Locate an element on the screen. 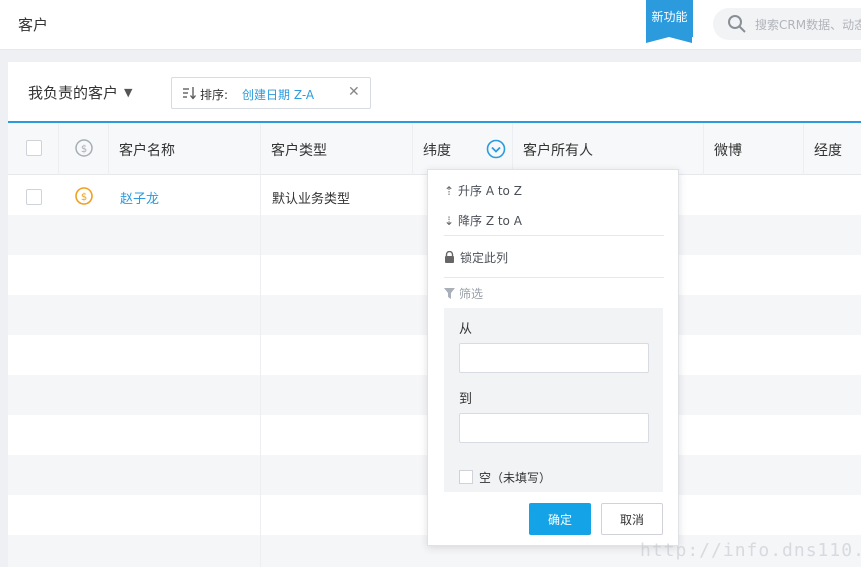 Image resolution: width=861 pixels, height=567 pixels. filter-range-box: 从 到 空（未填写） is located at coordinates (553, 400).